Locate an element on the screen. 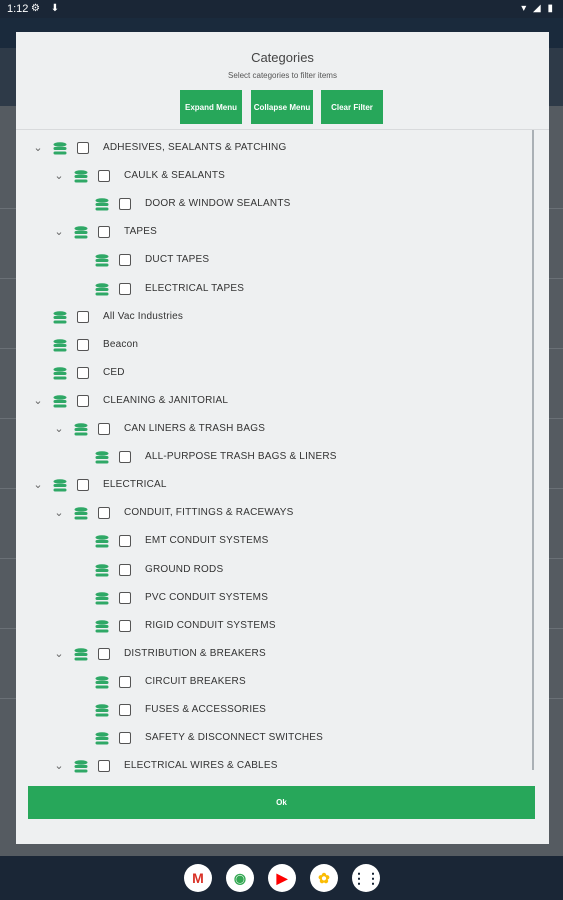 This screenshot has width=563, height=900. tree-row: ⌄ DISTRIBUTION & BREAKERS is located at coordinates (276, 654).